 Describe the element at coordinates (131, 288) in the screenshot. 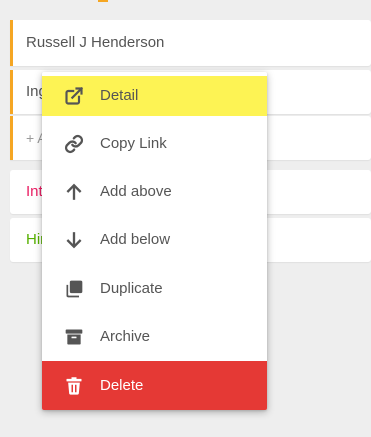

I see `duplicate-label: Duplicate` at that location.